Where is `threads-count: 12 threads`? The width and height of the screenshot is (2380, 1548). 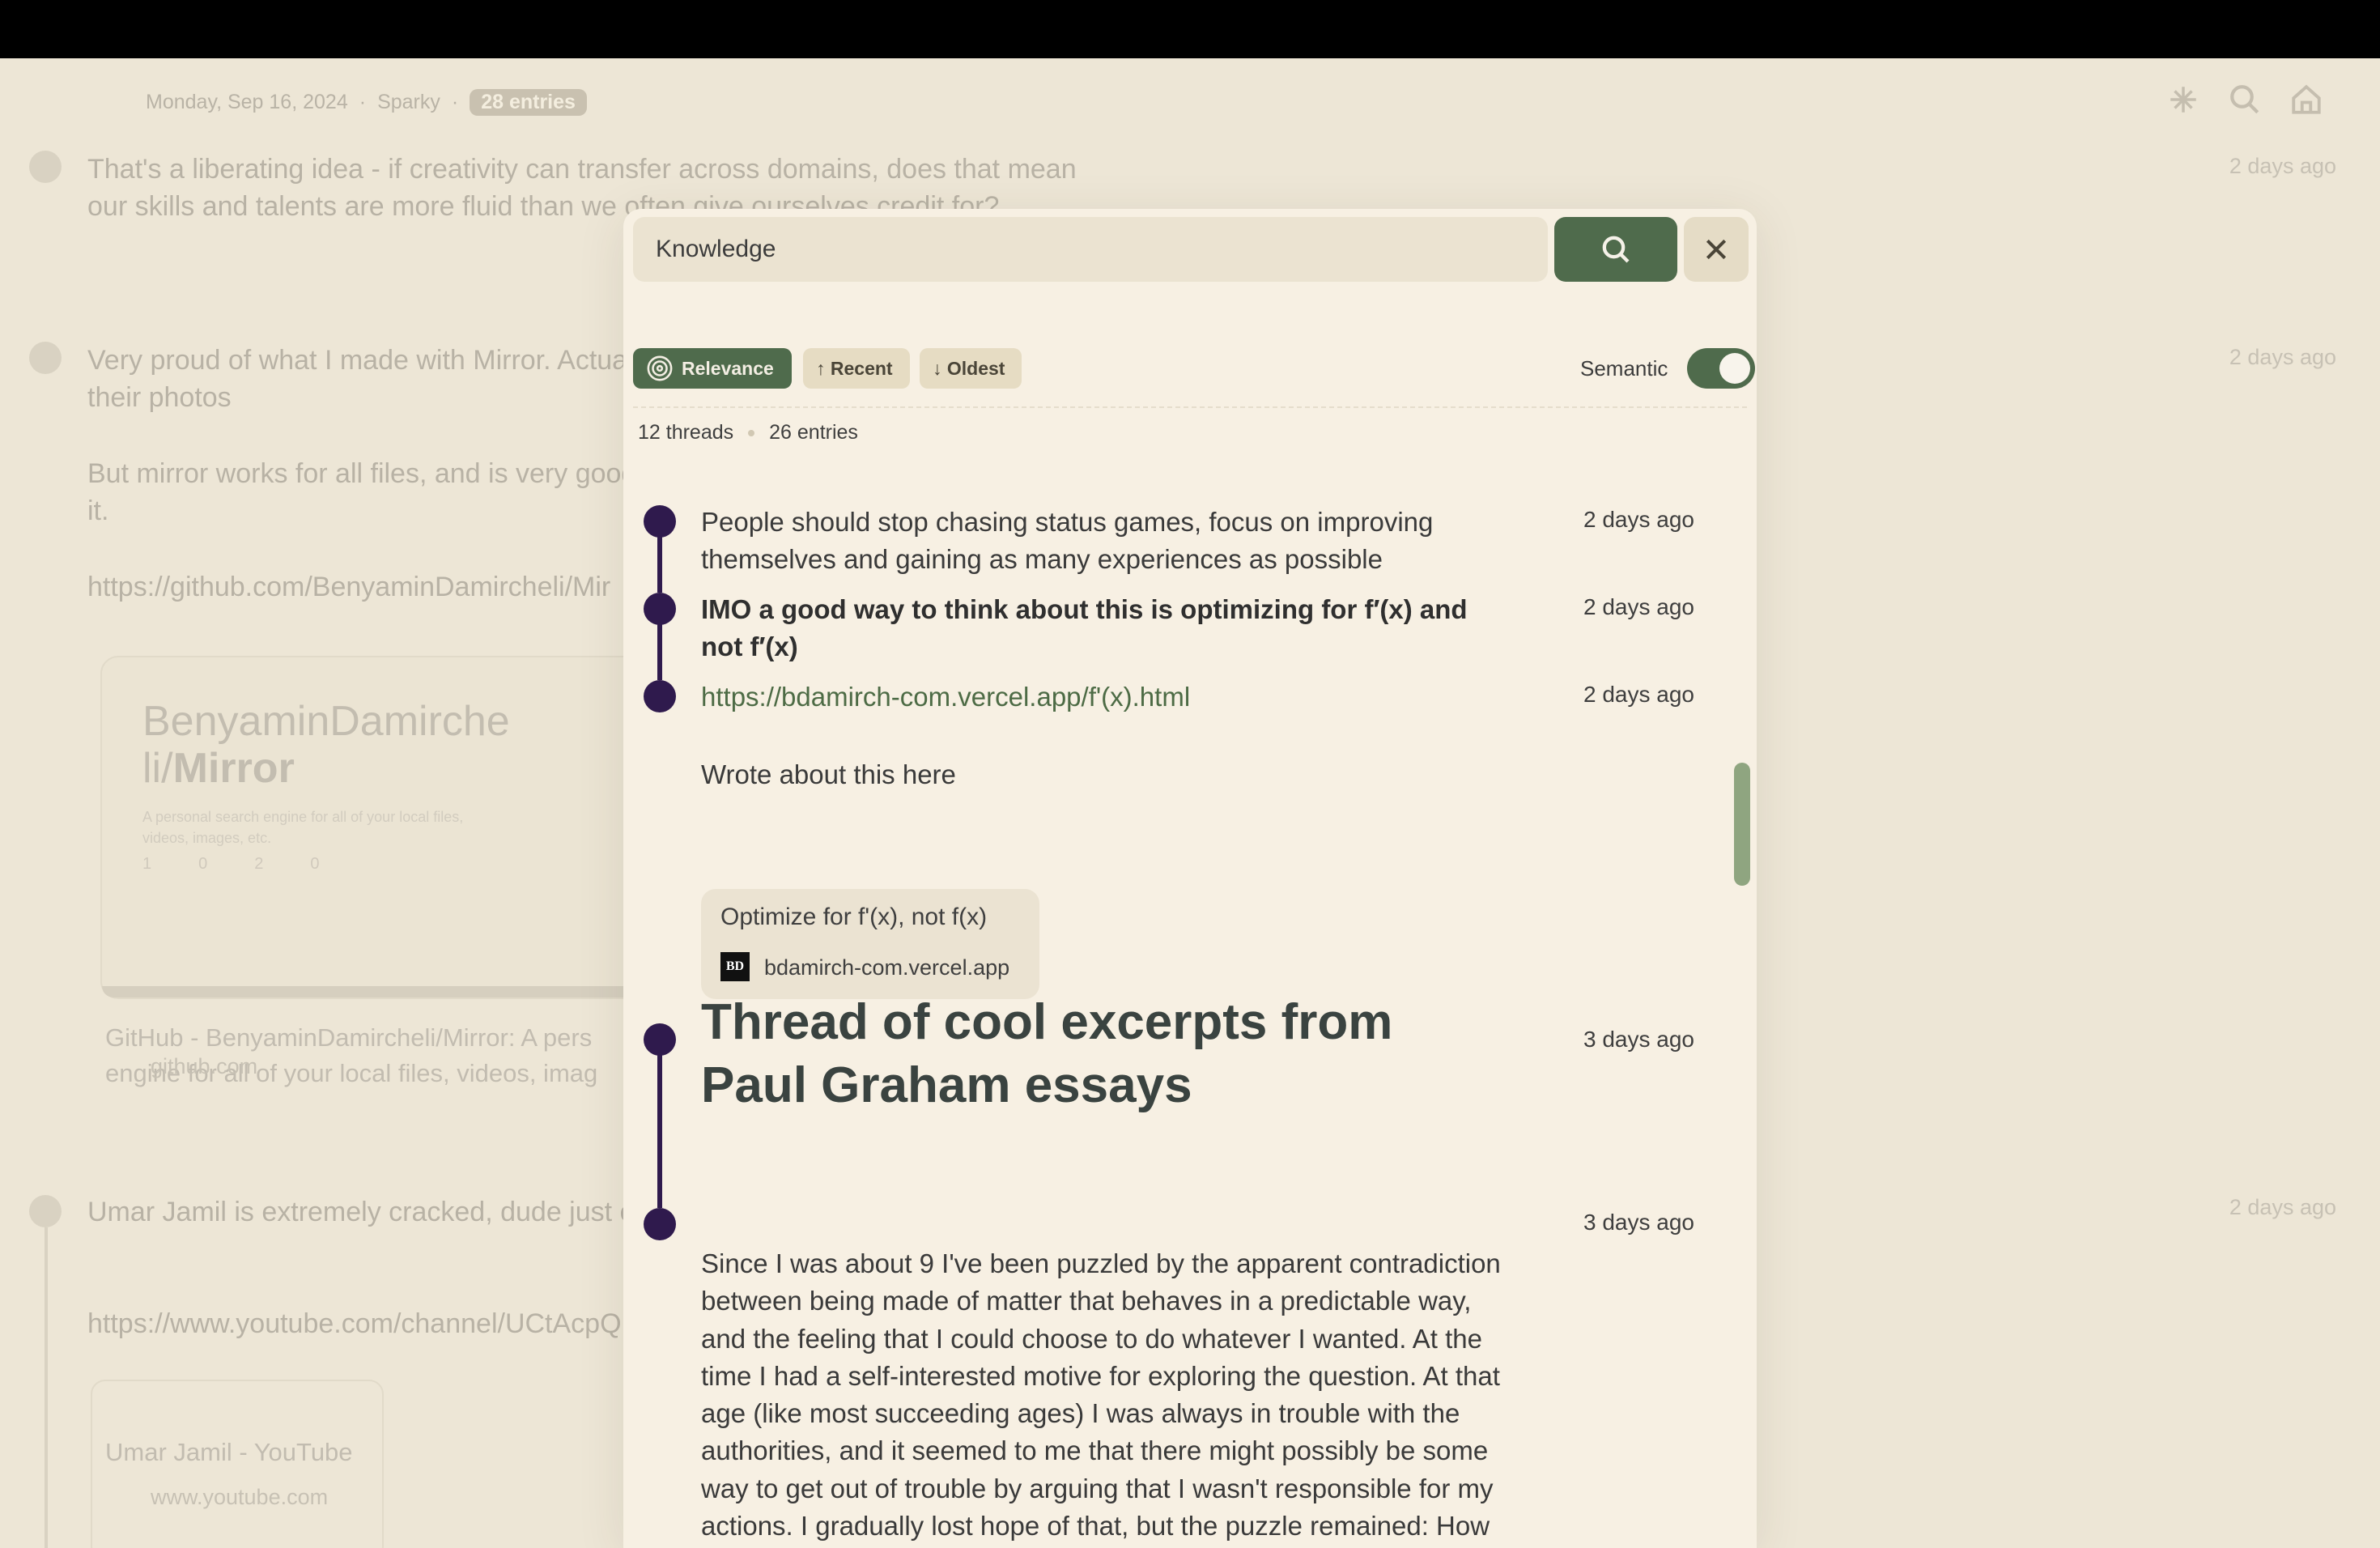 threads-count: 12 threads is located at coordinates (686, 433).